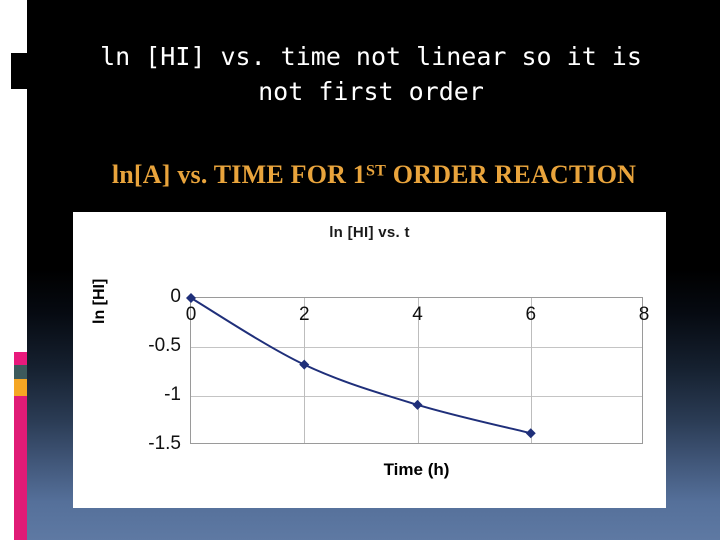  I want to click on chart-series, so click(361, 366).